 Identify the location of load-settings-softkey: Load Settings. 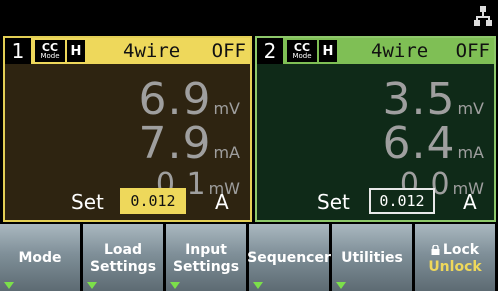
(123, 257).